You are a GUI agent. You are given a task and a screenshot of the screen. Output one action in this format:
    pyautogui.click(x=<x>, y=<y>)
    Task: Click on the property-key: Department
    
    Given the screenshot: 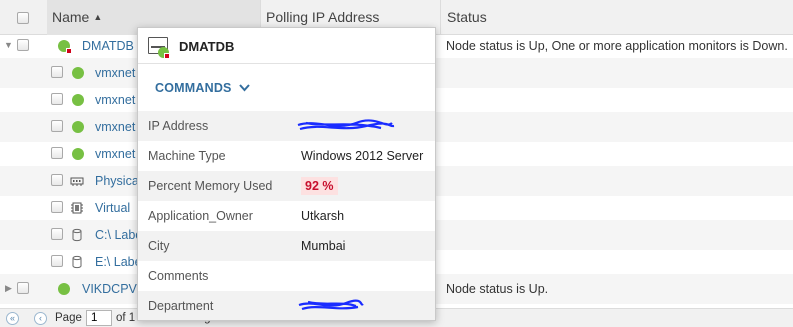 What is the action you would take?
    pyautogui.click(x=181, y=306)
    